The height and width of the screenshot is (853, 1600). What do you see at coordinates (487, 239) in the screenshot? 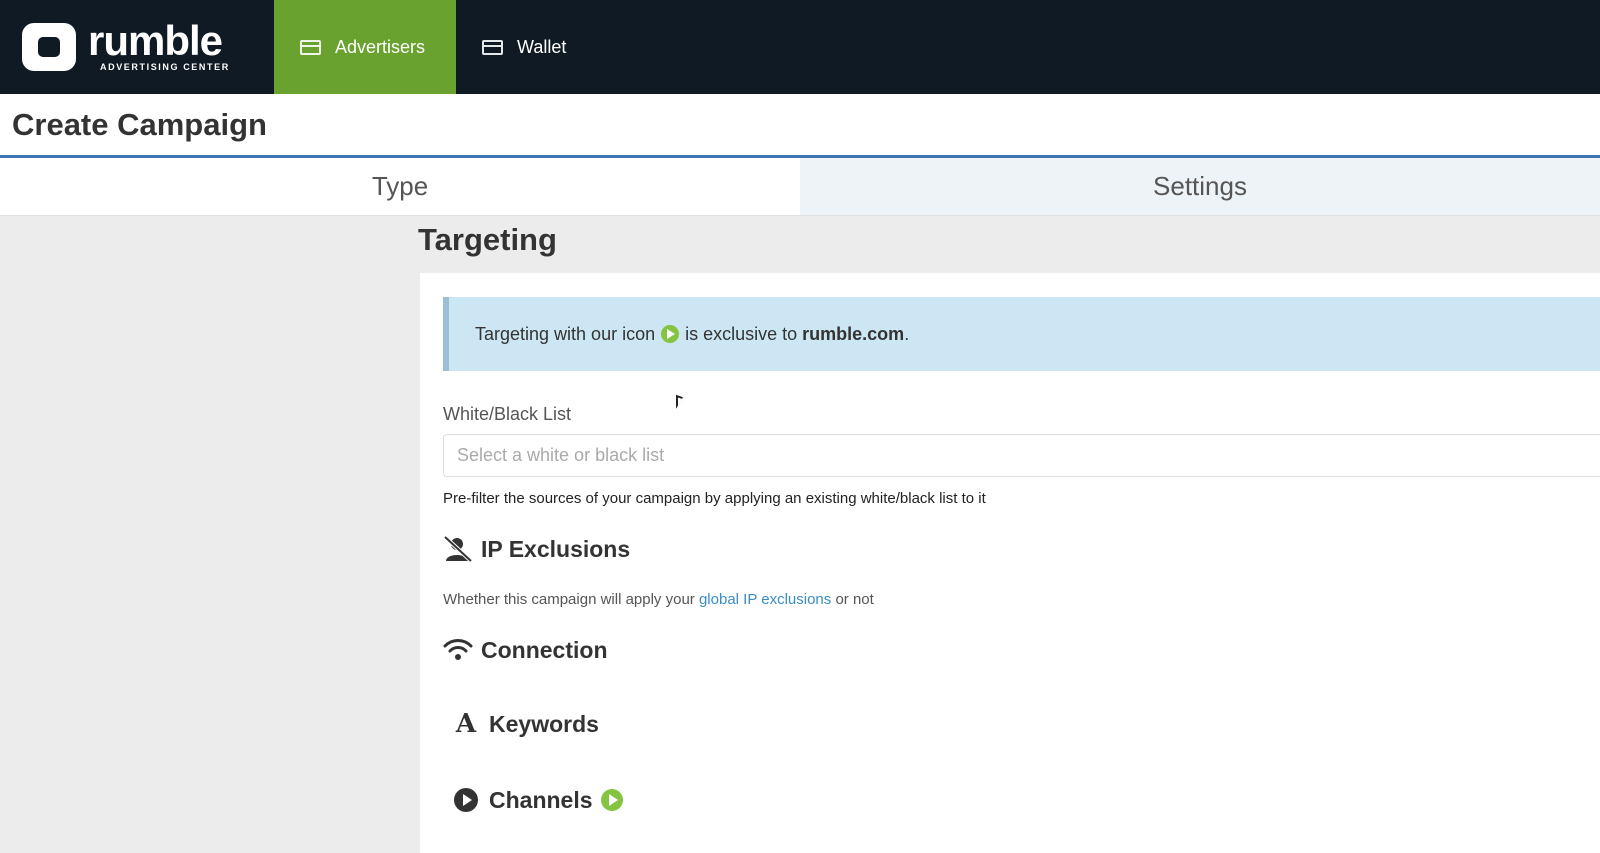
I see `targeting-title: Targeting` at bounding box center [487, 239].